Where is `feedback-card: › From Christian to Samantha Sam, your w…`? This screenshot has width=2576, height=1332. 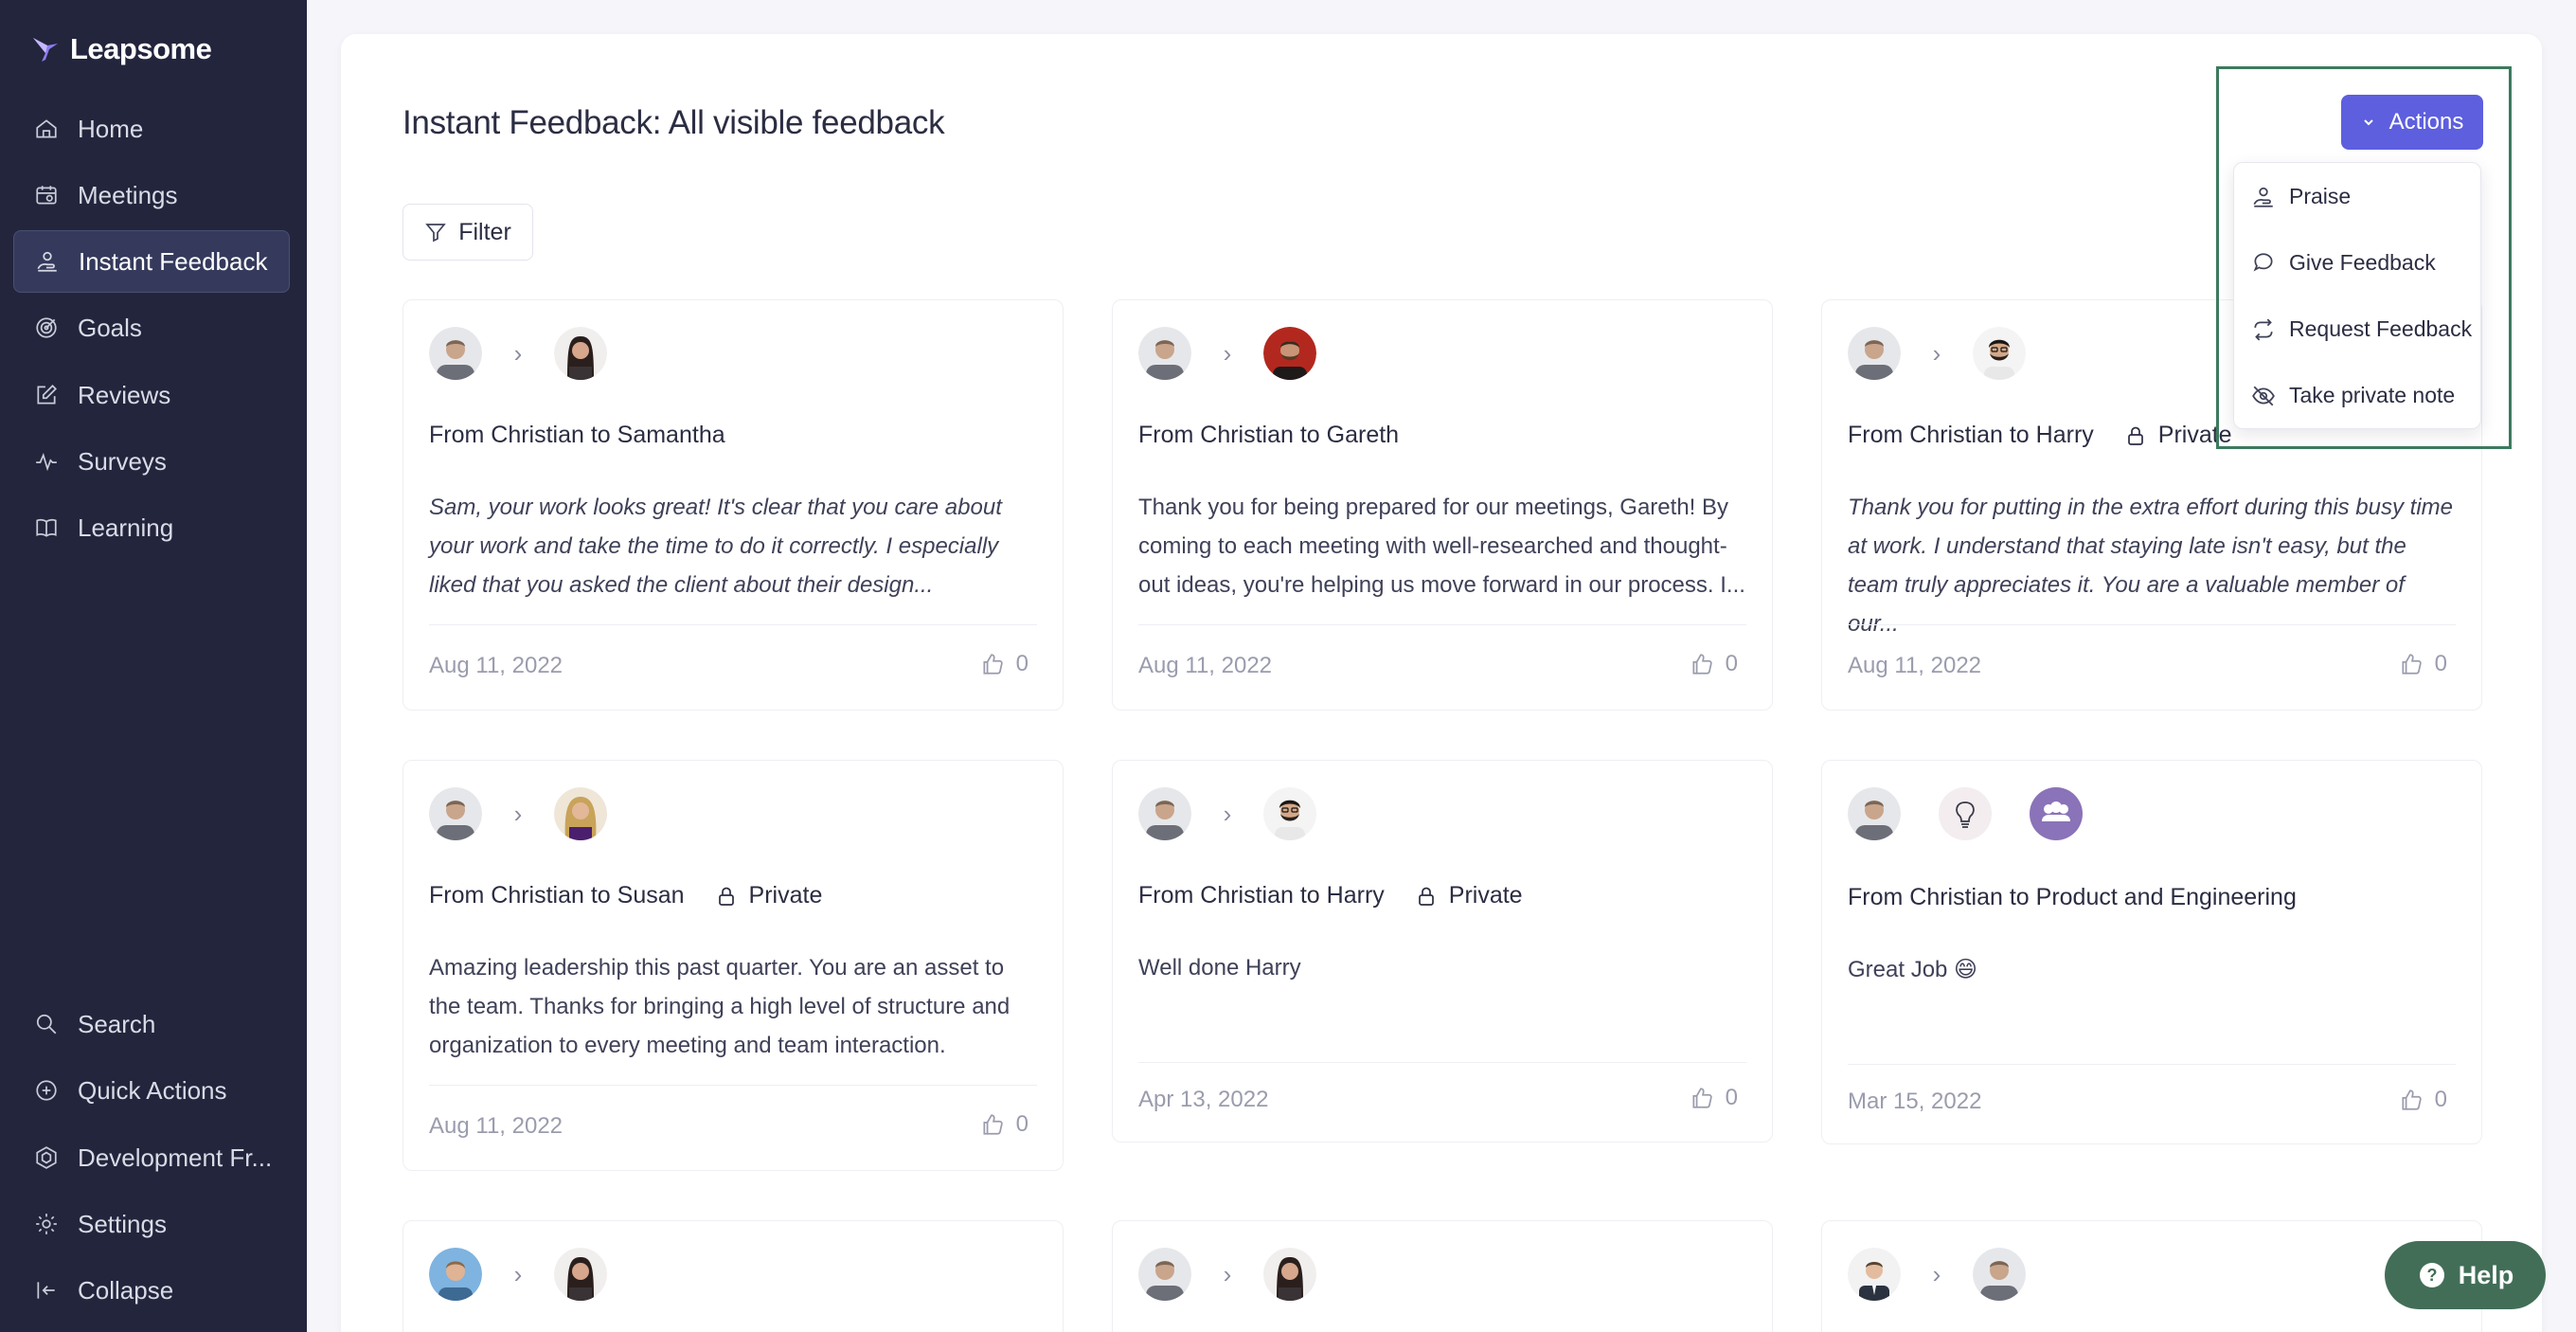
feedback-card: › From Christian to Samantha Sam, your w… is located at coordinates (733, 505).